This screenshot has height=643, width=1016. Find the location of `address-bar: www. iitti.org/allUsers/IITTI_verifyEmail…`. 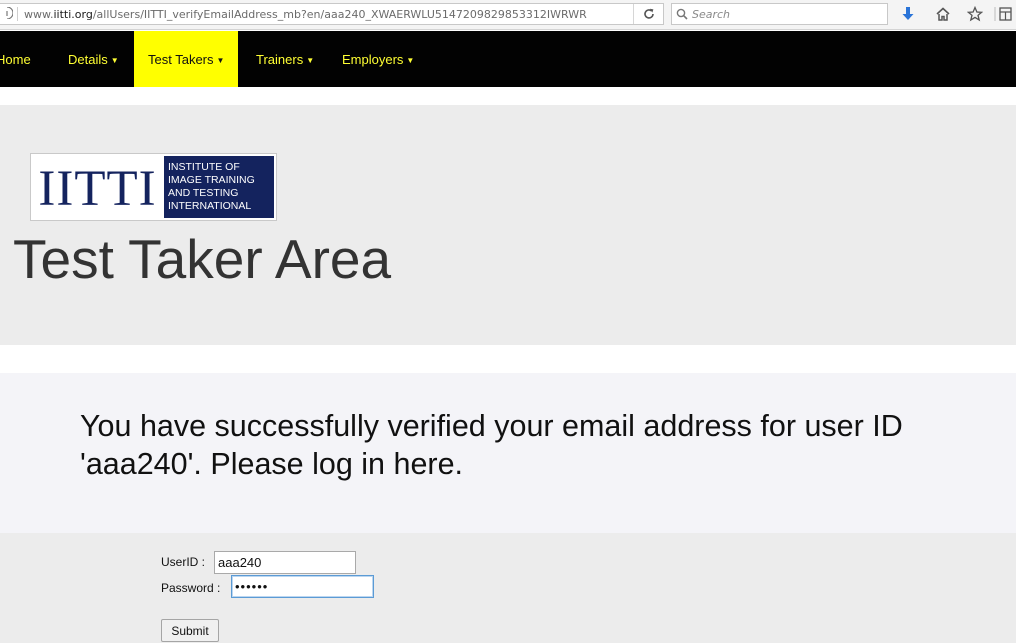

address-bar: www. iitti.org/allUsers/IITTI_verifyEmail… is located at coordinates (332, 14).